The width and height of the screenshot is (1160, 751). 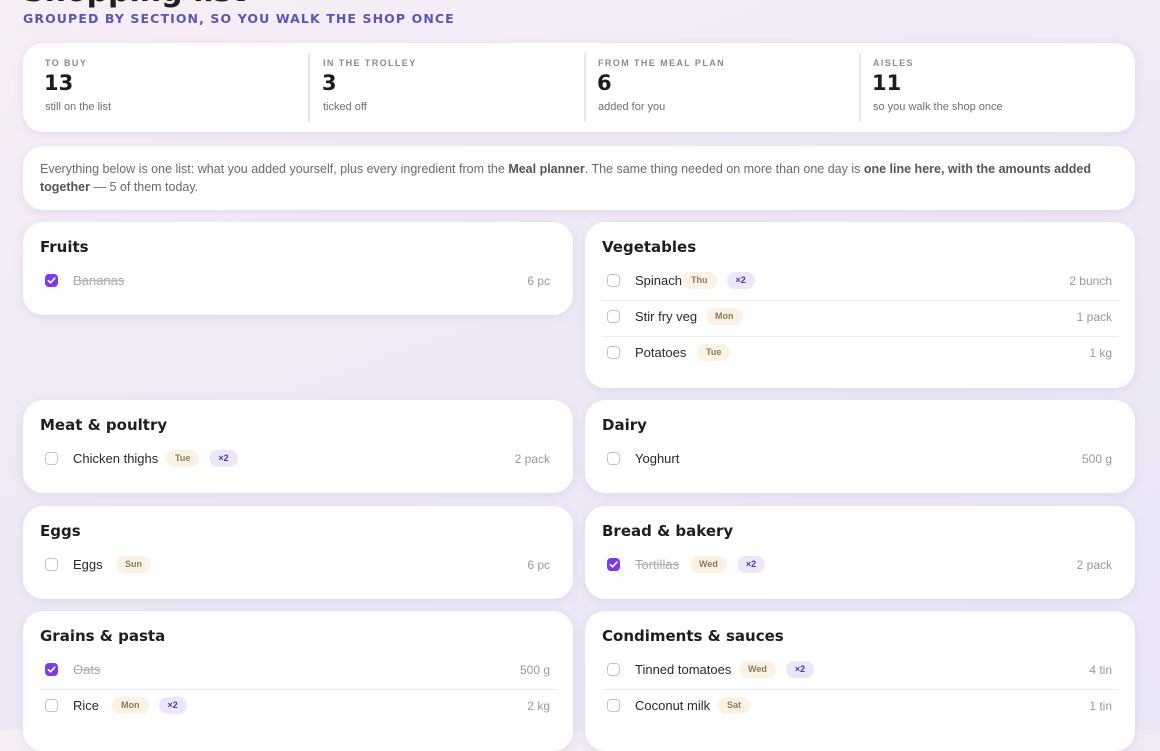 I want to click on item-tags: Mon ×2, so click(x=149, y=705).